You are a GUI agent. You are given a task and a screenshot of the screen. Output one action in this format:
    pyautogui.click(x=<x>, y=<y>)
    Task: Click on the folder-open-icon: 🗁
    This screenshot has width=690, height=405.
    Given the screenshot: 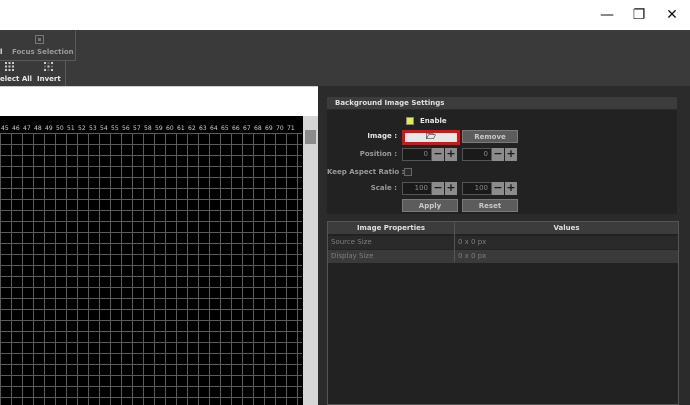 What is the action you would take?
    pyautogui.click(x=431, y=136)
    